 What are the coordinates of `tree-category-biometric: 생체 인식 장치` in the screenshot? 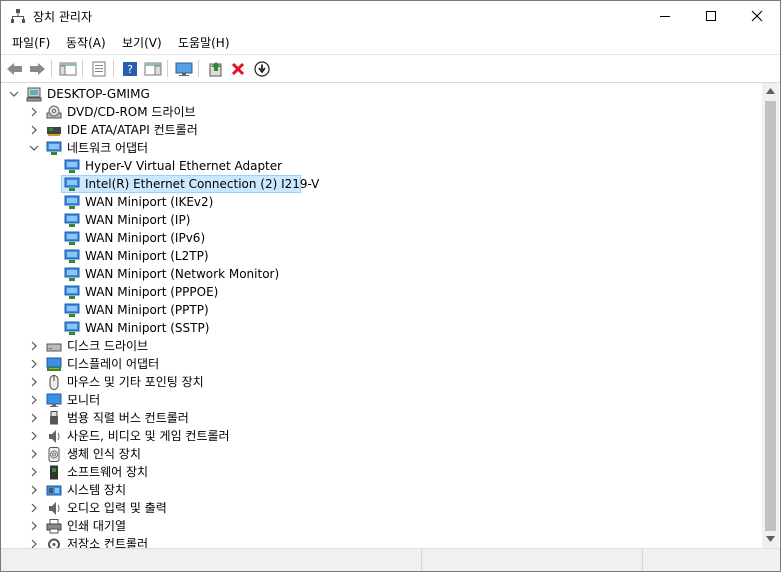 It's located at (371, 454).